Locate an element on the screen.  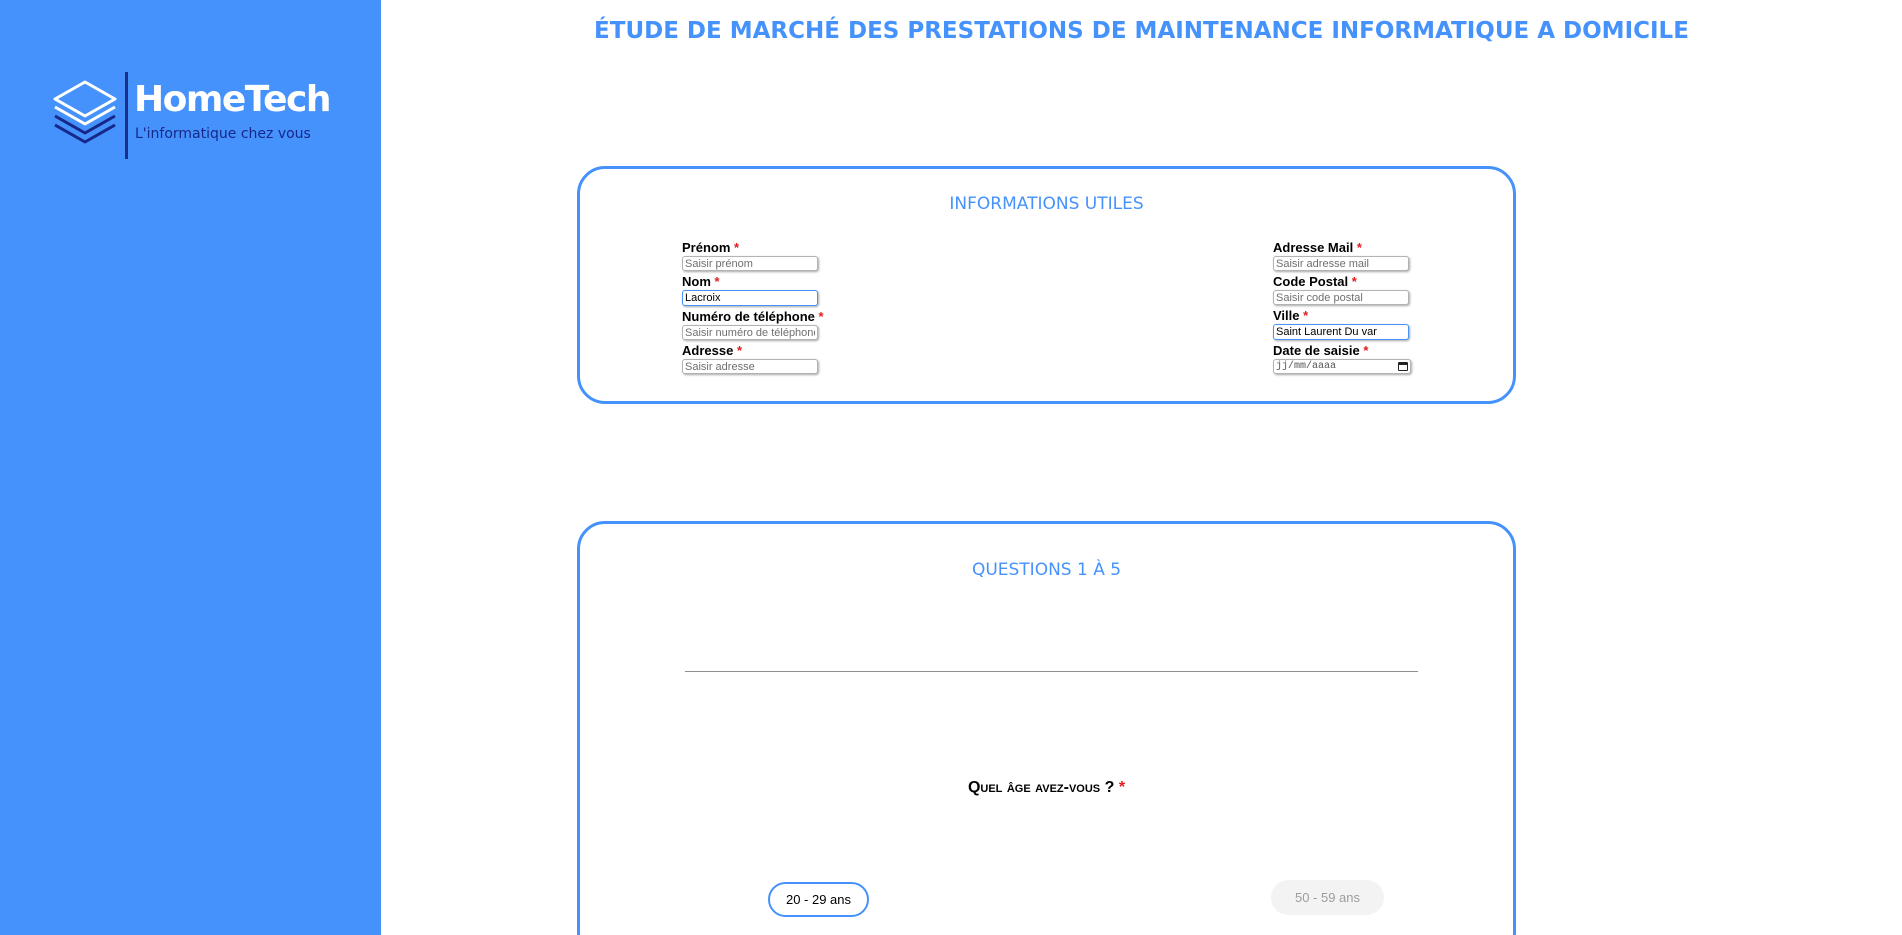
adresse-label: Adresse * is located at coordinates (712, 350).